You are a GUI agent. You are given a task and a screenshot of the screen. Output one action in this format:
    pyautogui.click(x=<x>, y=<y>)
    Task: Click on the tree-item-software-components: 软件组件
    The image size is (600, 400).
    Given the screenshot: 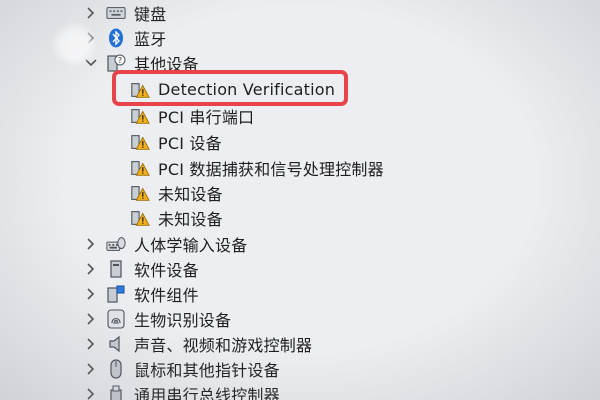 What is the action you would take?
    pyautogui.click(x=141, y=293)
    